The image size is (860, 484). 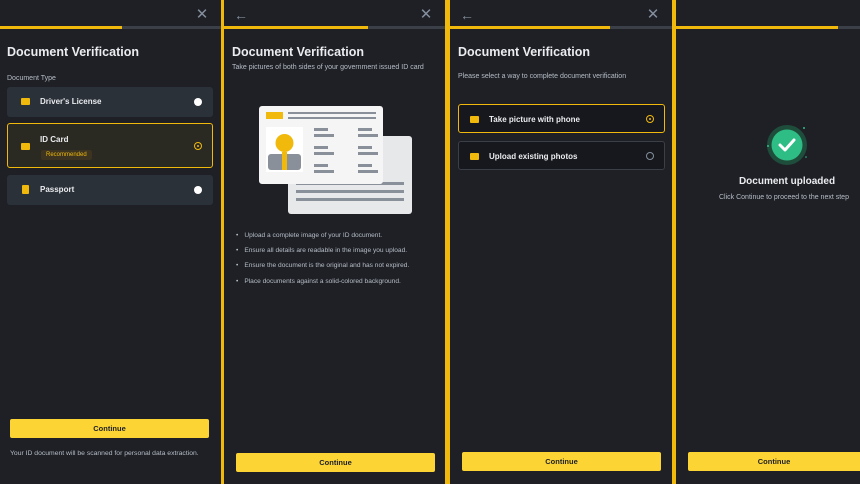 What do you see at coordinates (533, 156) in the screenshot?
I see `option-label: Upload existing photos` at bounding box center [533, 156].